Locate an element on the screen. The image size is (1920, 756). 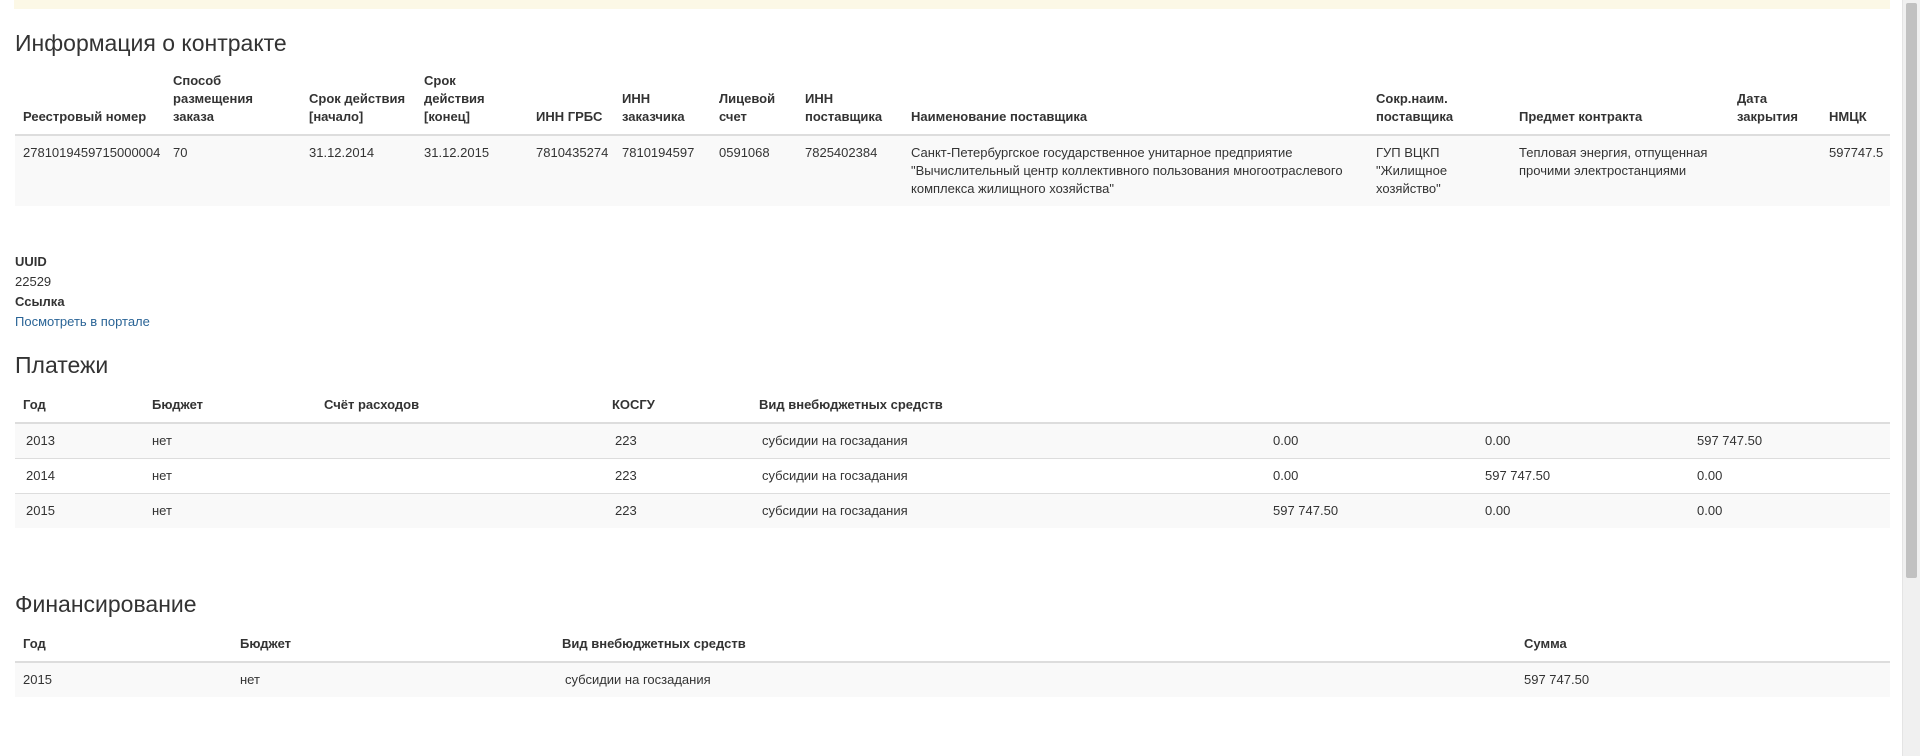
vertical-scrollbar is located at coordinates (1911, 378).